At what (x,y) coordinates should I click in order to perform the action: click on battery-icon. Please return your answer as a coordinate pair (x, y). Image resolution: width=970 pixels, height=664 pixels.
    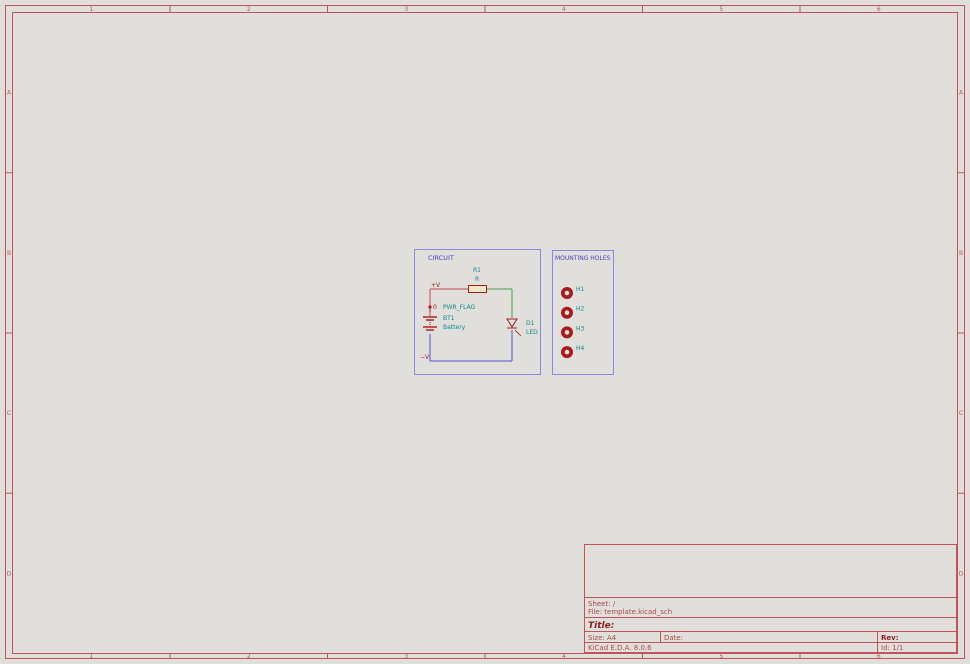
    Looking at the image, I should click on (430, 323).